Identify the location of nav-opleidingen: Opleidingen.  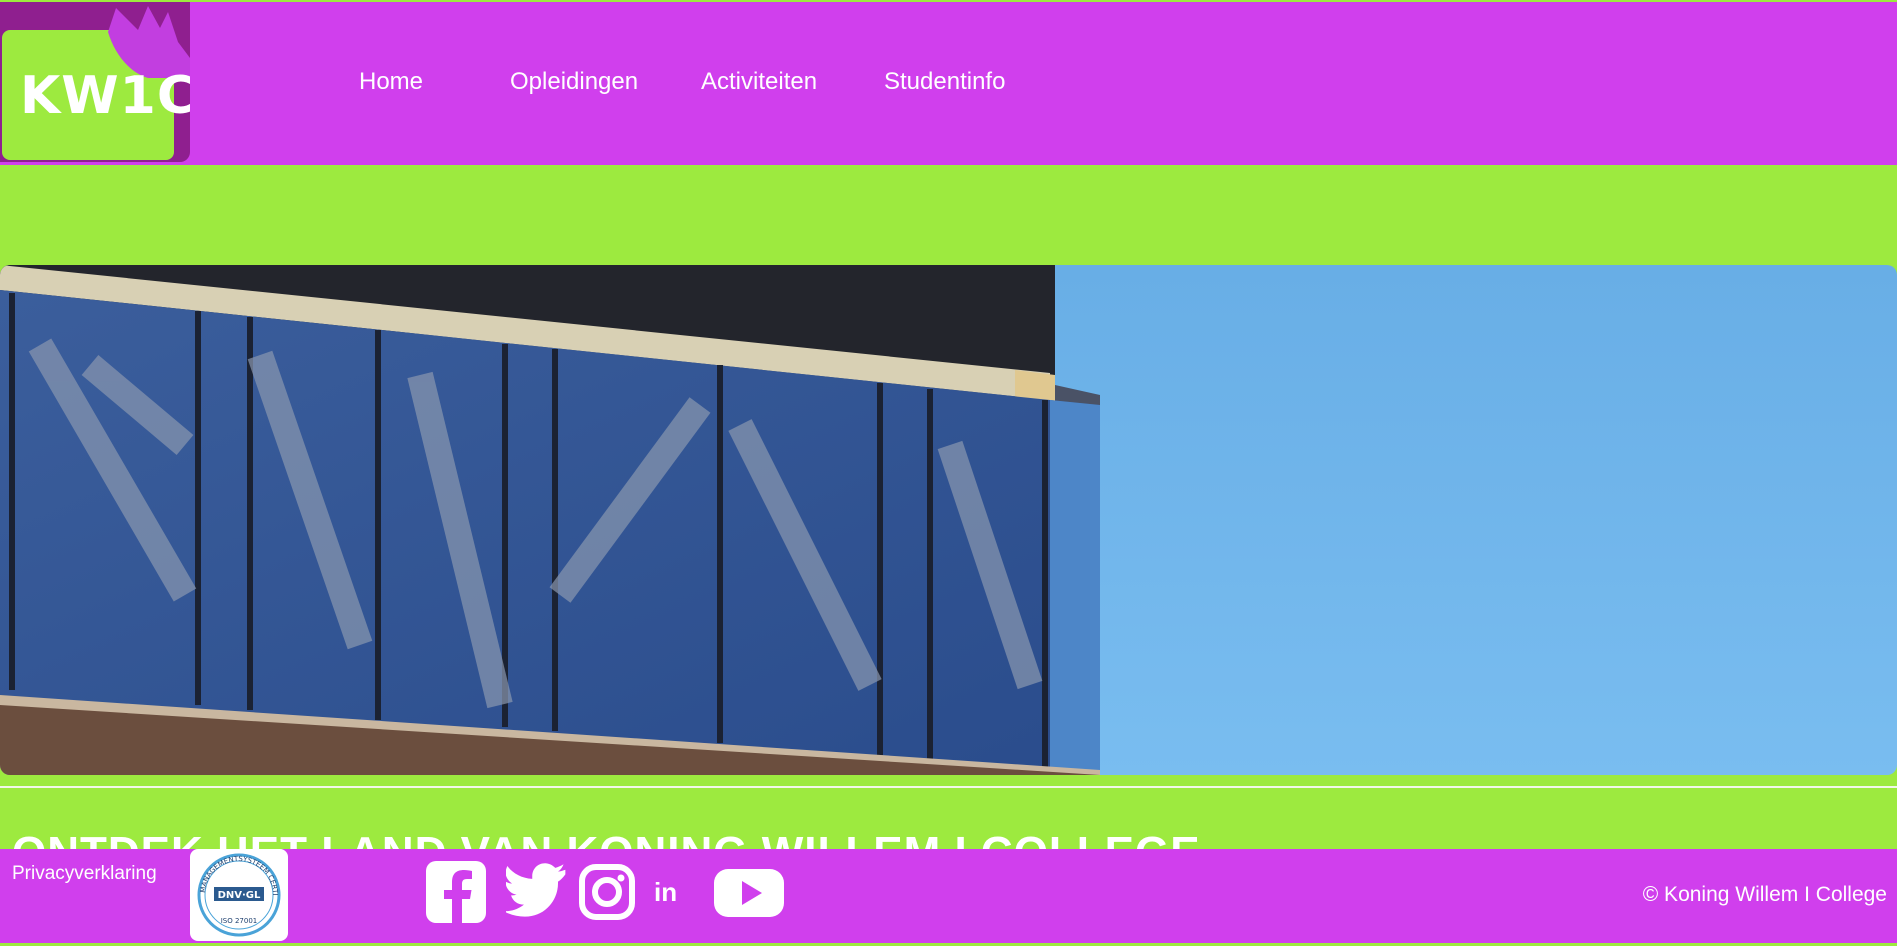
(574, 82).